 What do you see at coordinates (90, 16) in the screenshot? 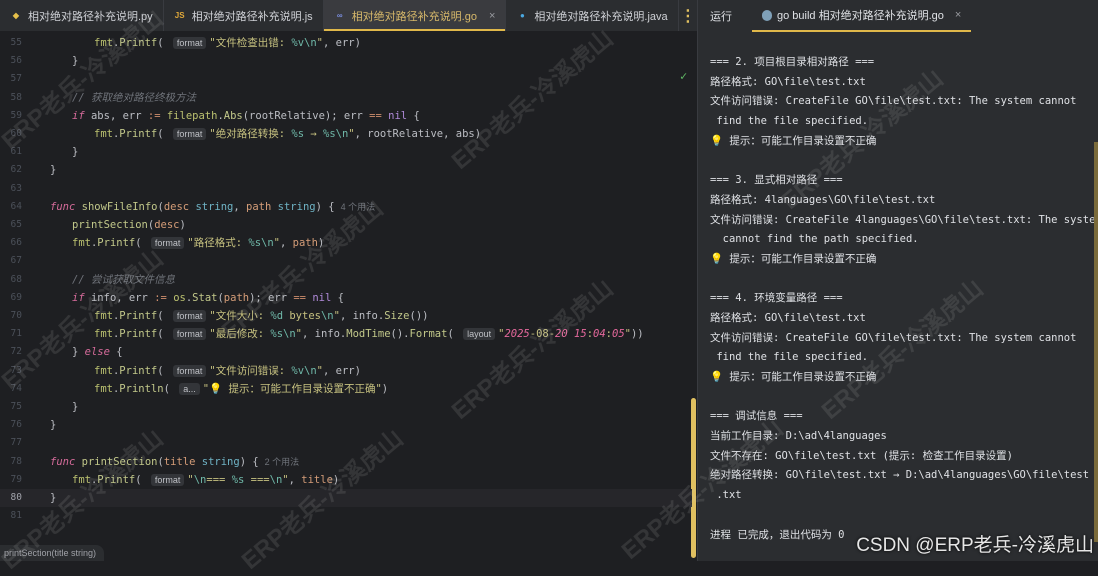
I see `tab-label: 相对绝对路径补充说明.py` at bounding box center [90, 16].